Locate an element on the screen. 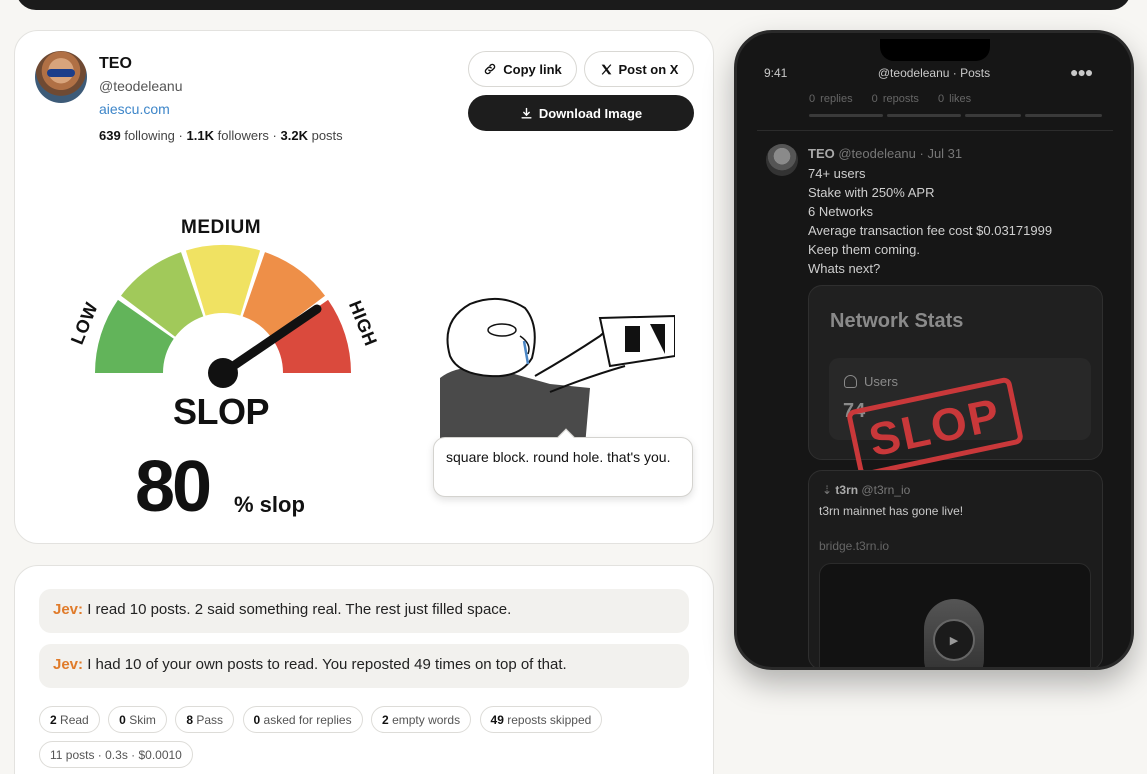 The height and width of the screenshot is (774, 1147). quoted-link: bridge.t3rn.io is located at coordinates (854, 546).